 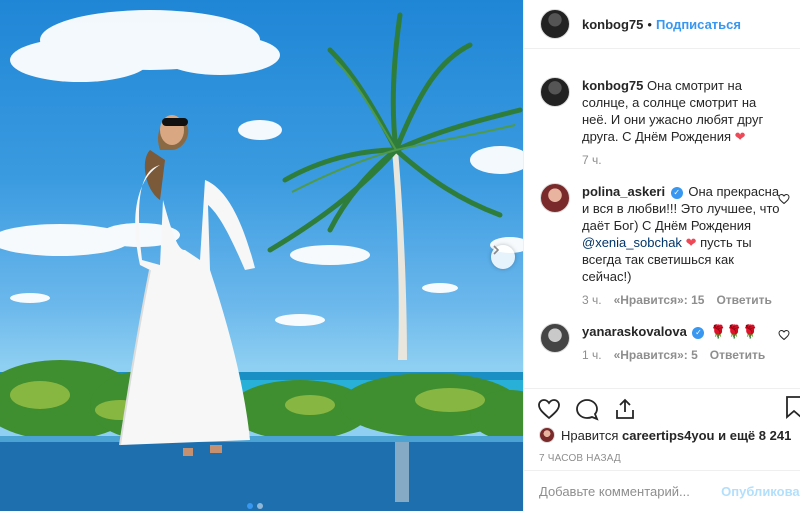 What do you see at coordinates (592, 300) in the screenshot?
I see `comment-time: 3 ч.` at bounding box center [592, 300].